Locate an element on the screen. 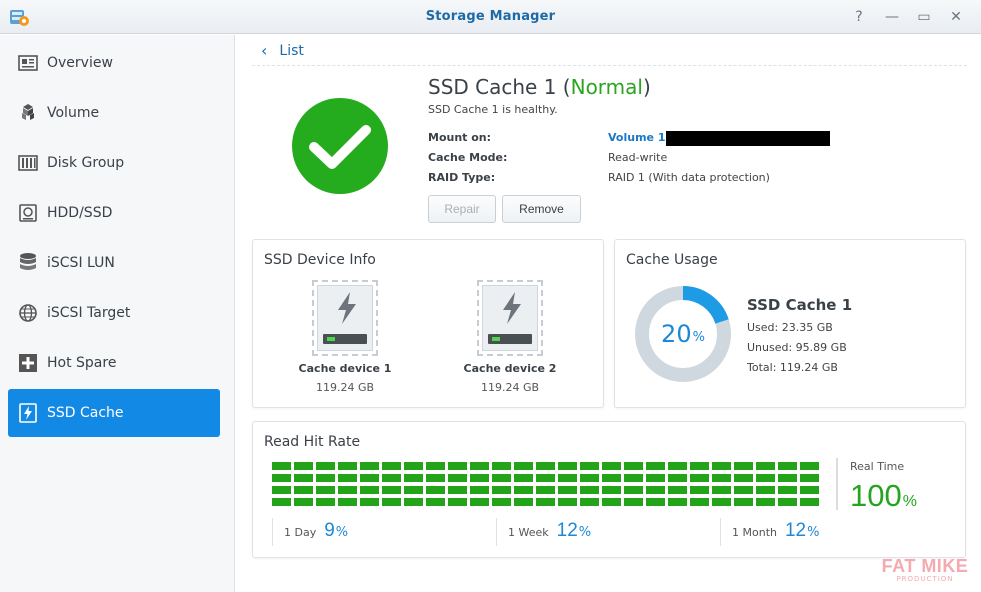 The width and height of the screenshot is (981, 592). sidebar-item-hdd-ssd: HDD/SSD is located at coordinates (114, 213).